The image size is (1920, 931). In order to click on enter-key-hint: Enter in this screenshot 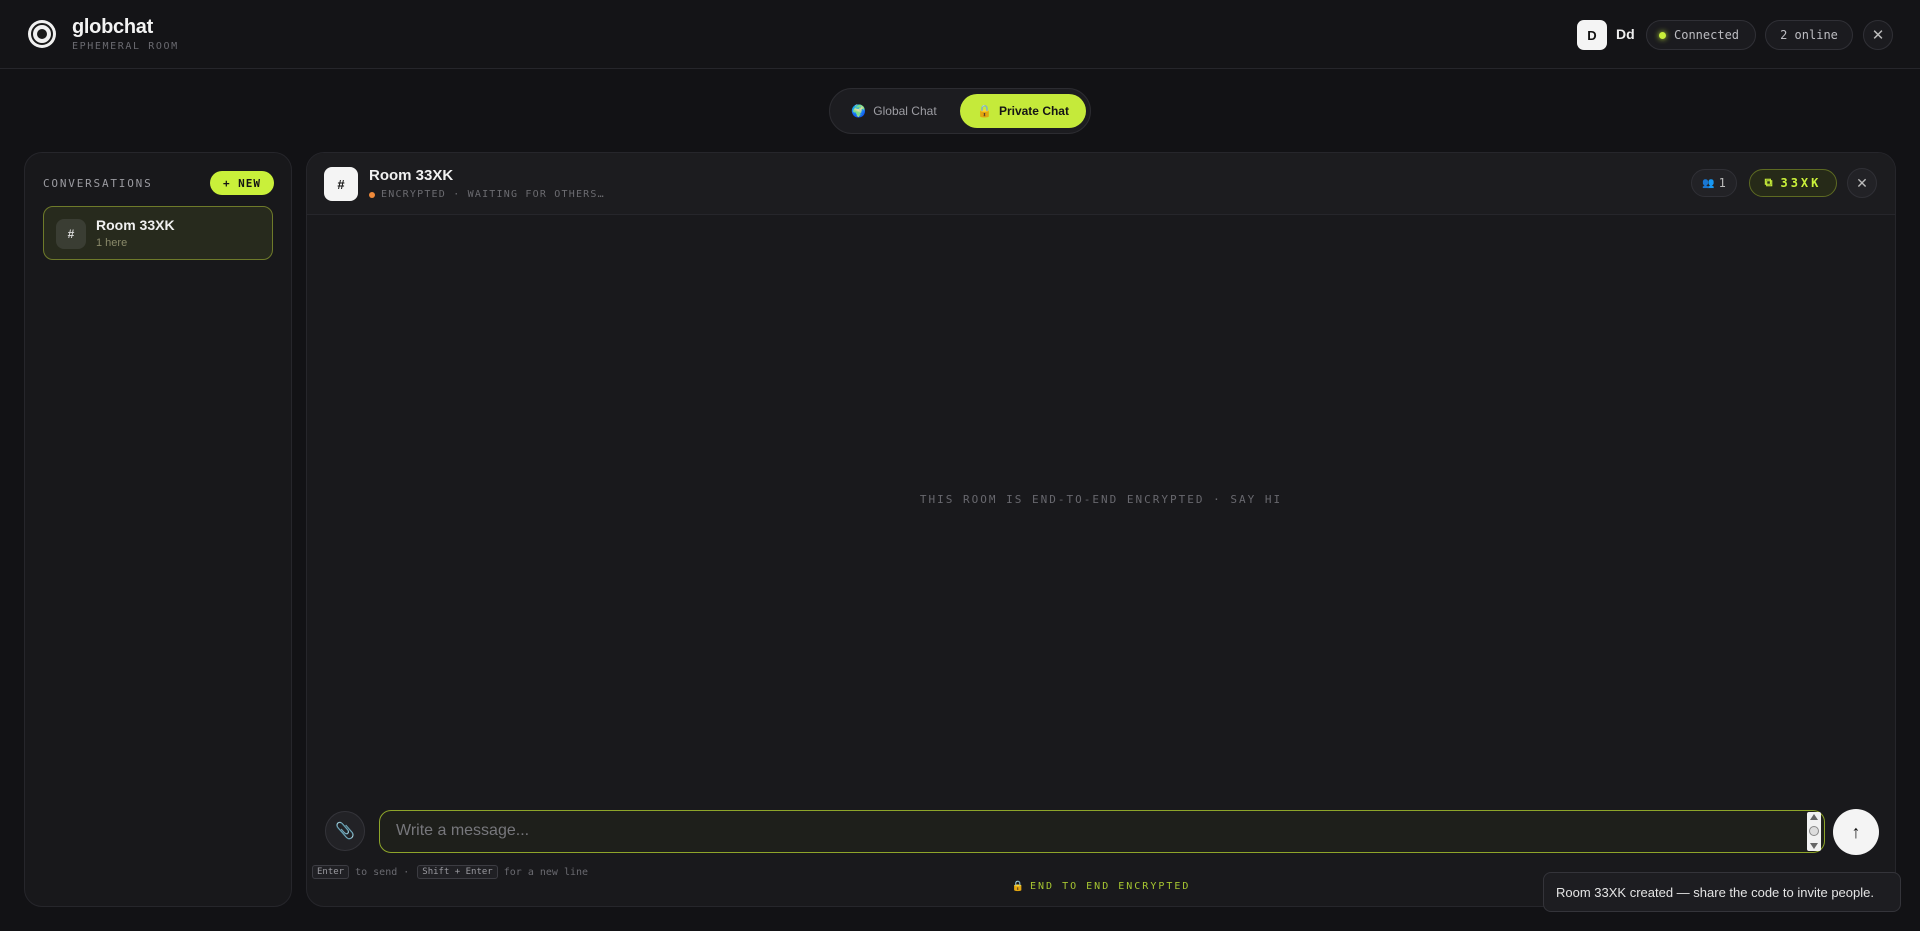, I will do `click(331, 872)`.